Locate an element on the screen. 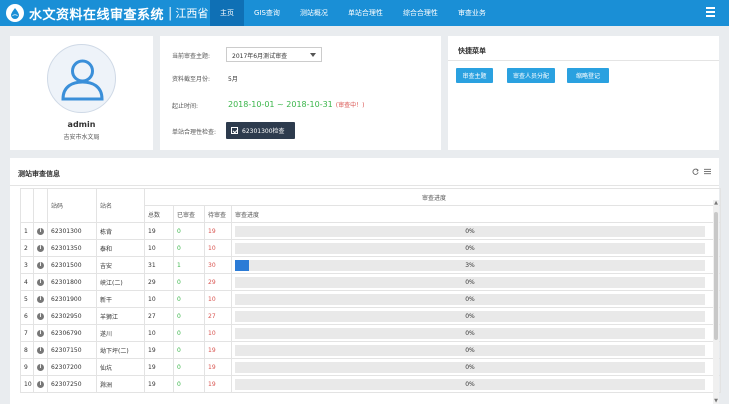 This screenshot has width=729, height=404. station-name: 新干 is located at coordinates (120, 299).